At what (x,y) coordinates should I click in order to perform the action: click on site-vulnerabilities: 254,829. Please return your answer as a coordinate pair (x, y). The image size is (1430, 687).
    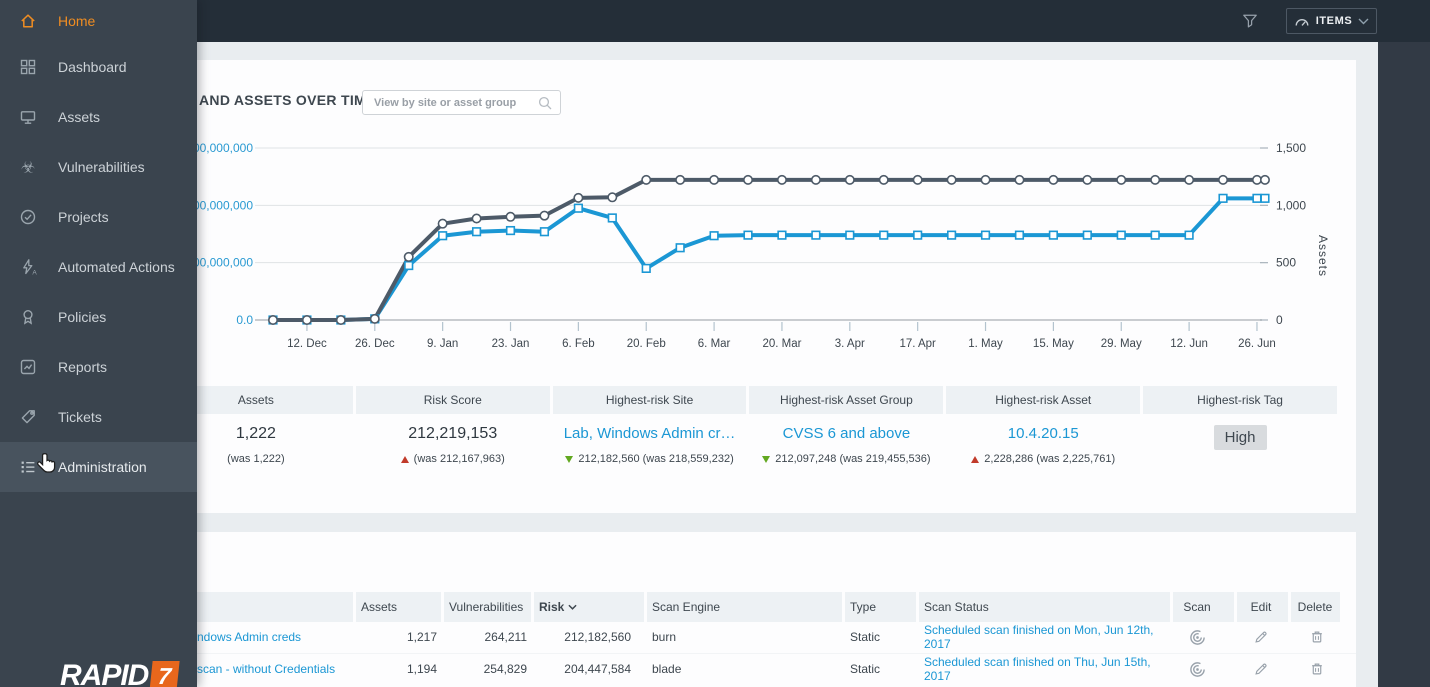
    Looking at the image, I should click on (505, 669).